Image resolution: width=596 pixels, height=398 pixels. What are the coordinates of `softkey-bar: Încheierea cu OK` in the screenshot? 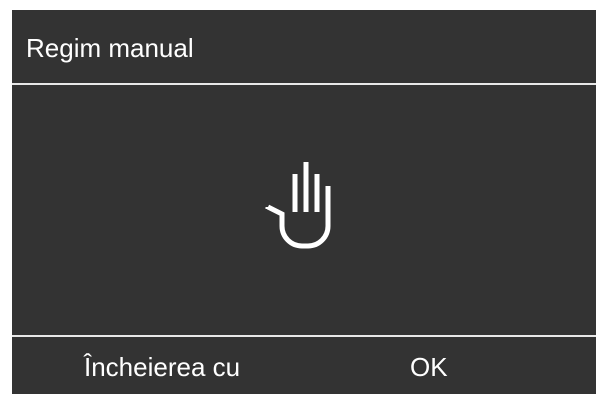 It's located at (304, 365).